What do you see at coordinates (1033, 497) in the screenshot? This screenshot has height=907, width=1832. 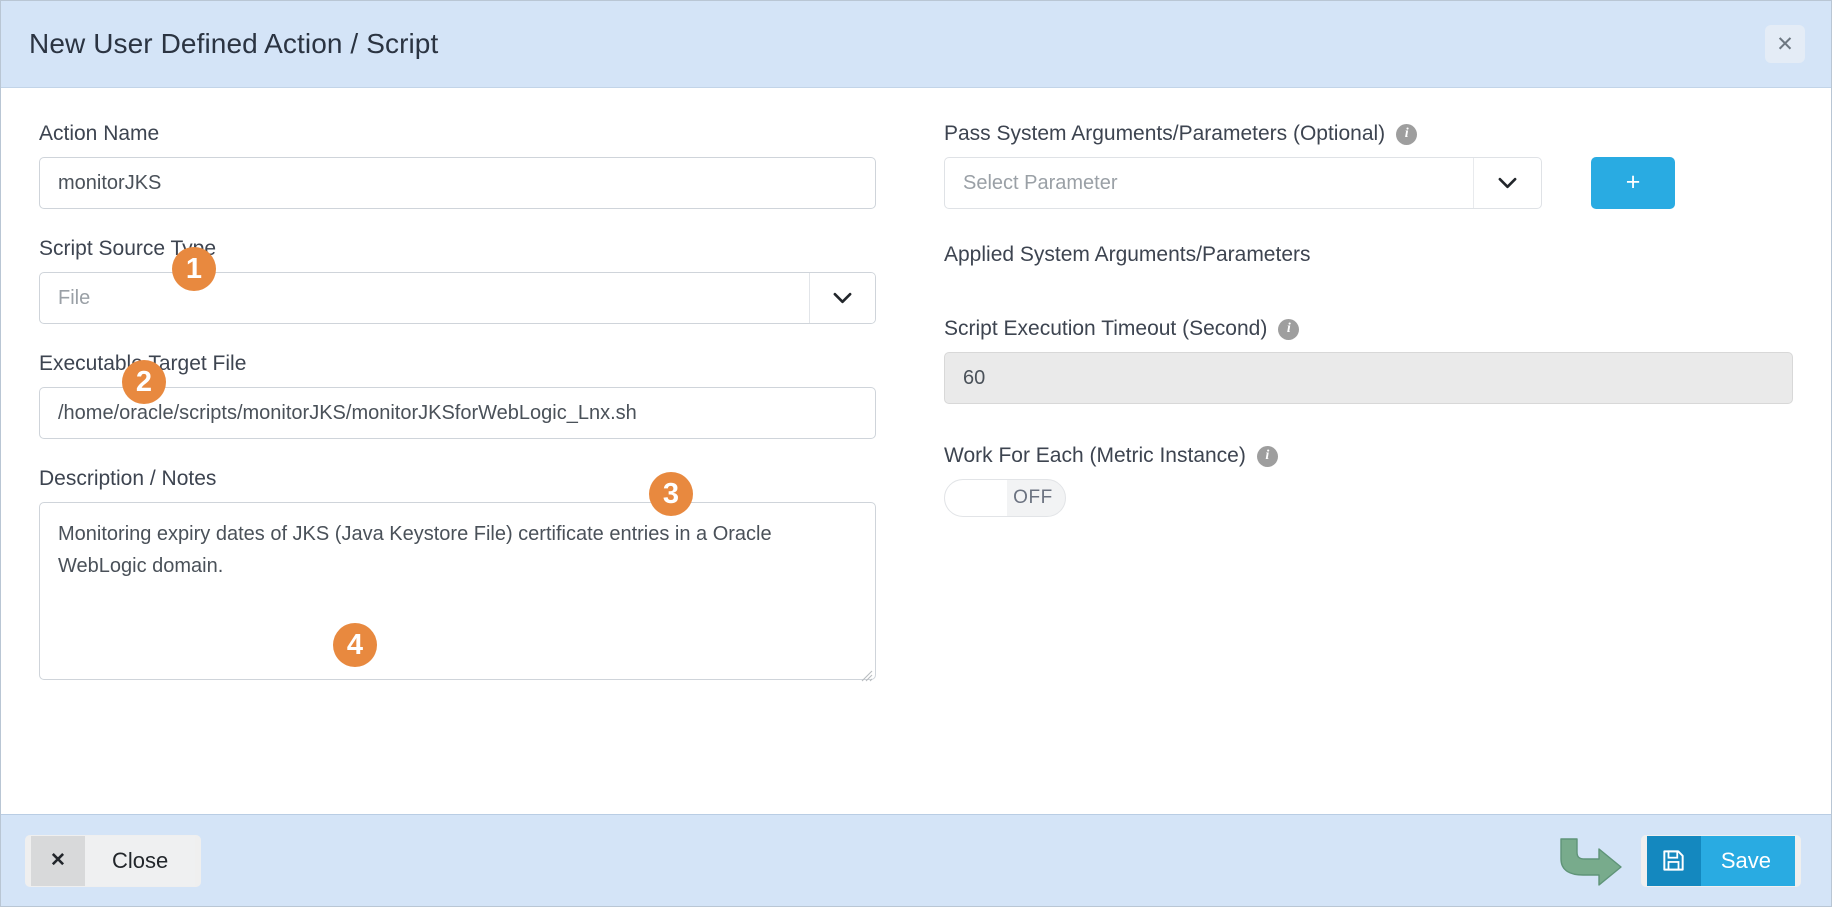 I see `toggle-state-label: OFF` at bounding box center [1033, 497].